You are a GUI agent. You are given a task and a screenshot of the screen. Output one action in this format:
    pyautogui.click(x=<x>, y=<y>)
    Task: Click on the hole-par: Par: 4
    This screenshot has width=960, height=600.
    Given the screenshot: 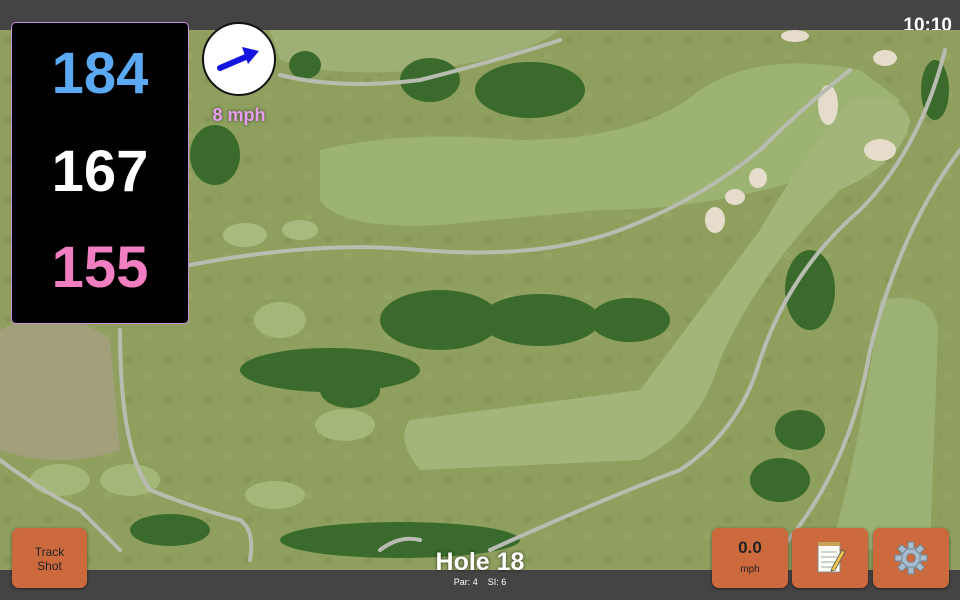 What is the action you would take?
    pyautogui.click(x=465, y=582)
    